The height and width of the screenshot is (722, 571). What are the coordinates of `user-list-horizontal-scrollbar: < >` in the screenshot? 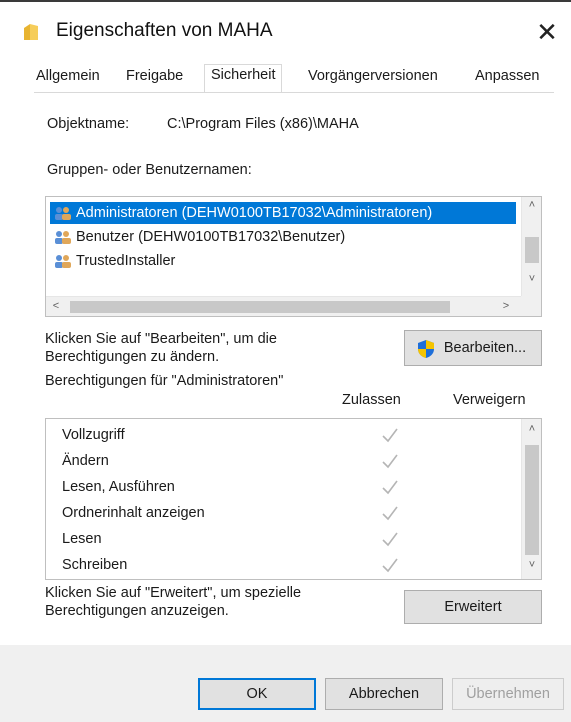 It's located at (284, 306).